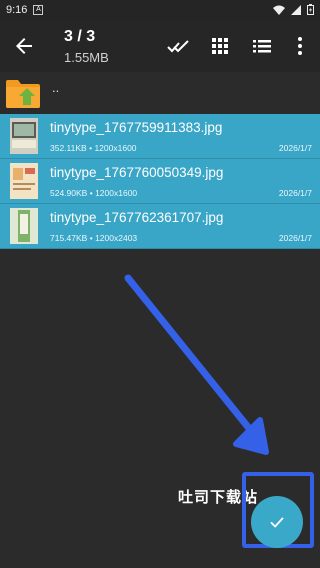 The image size is (320, 568). Describe the element at coordinates (38, 10) in the screenshot. I see `app-notification-icon: A` at that location.